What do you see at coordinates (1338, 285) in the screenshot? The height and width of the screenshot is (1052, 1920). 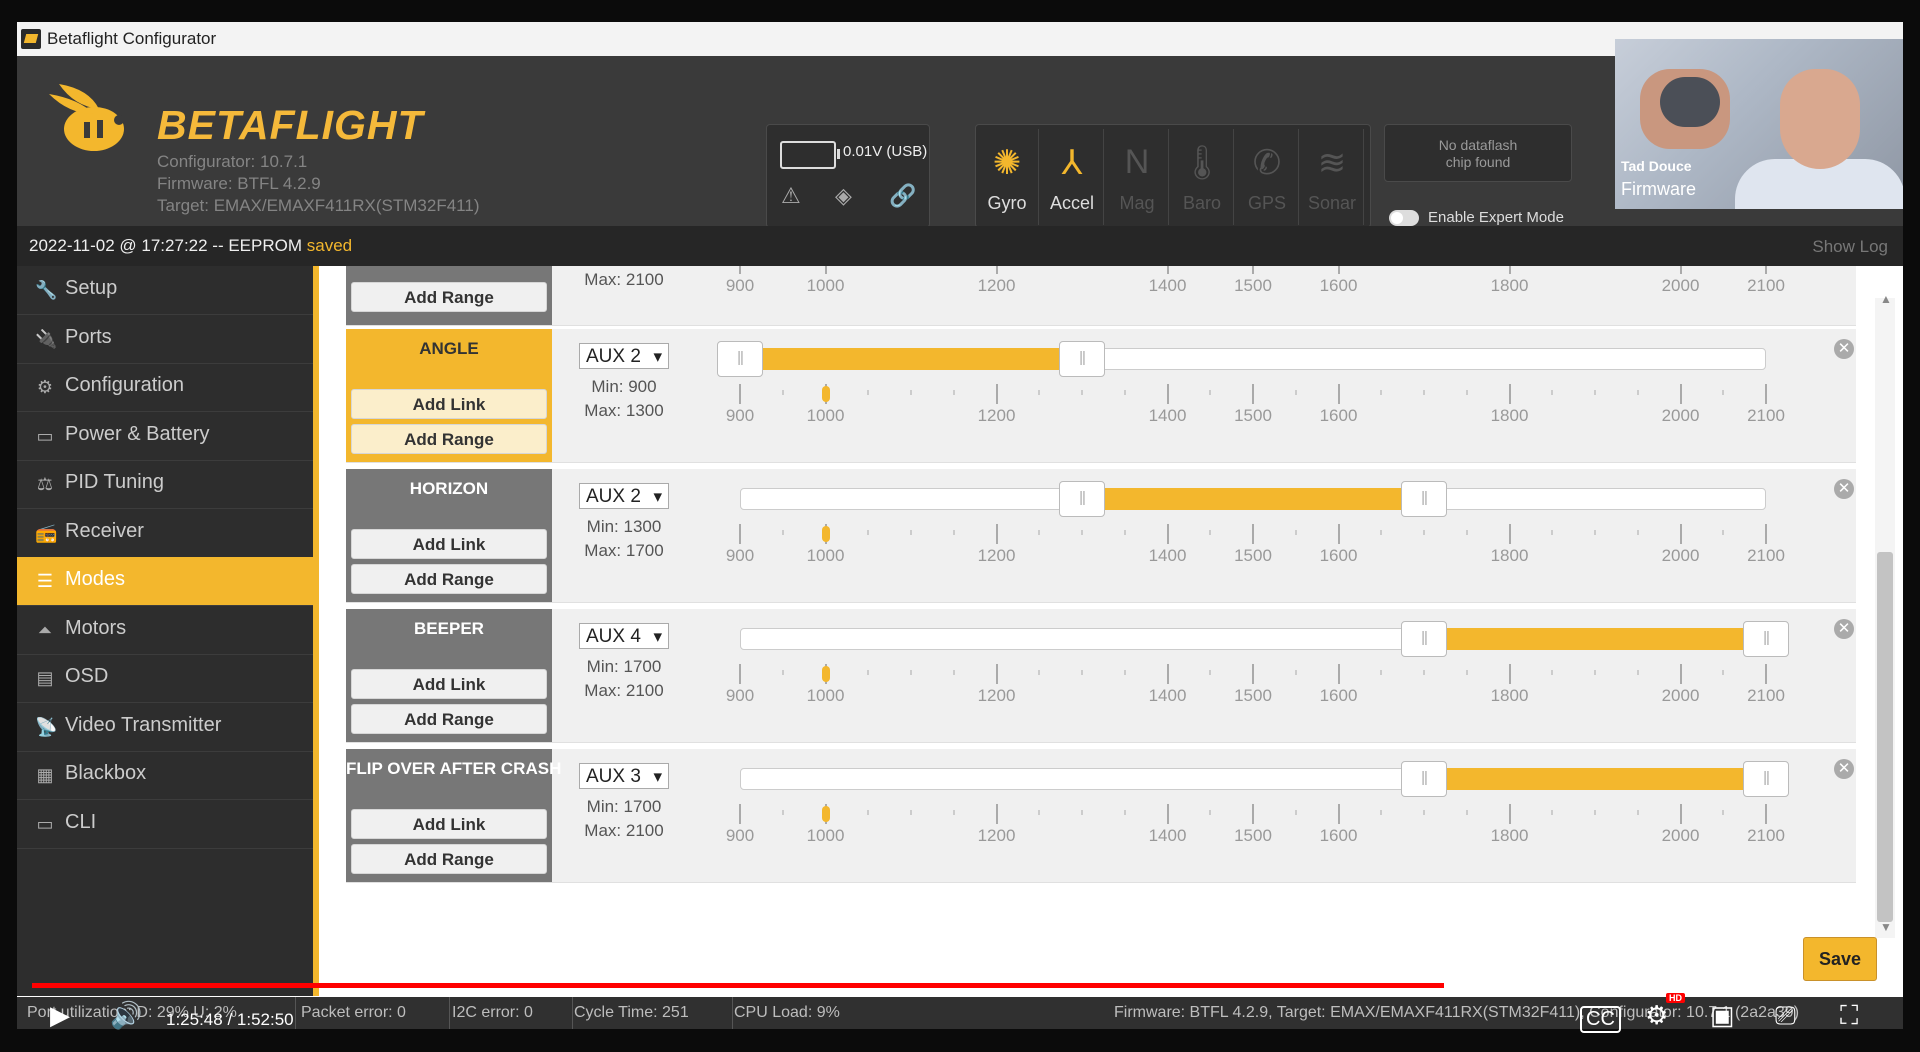 I see `scale-tick-label: 1600` at bounding box center [1338, 285].